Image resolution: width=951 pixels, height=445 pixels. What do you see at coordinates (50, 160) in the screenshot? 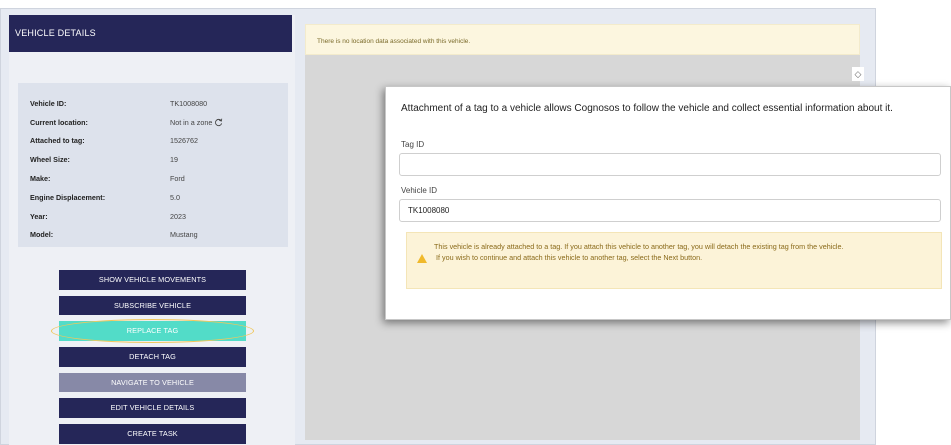
I see `detail-label: Wheel Size:` at bounding box center [50, 160].